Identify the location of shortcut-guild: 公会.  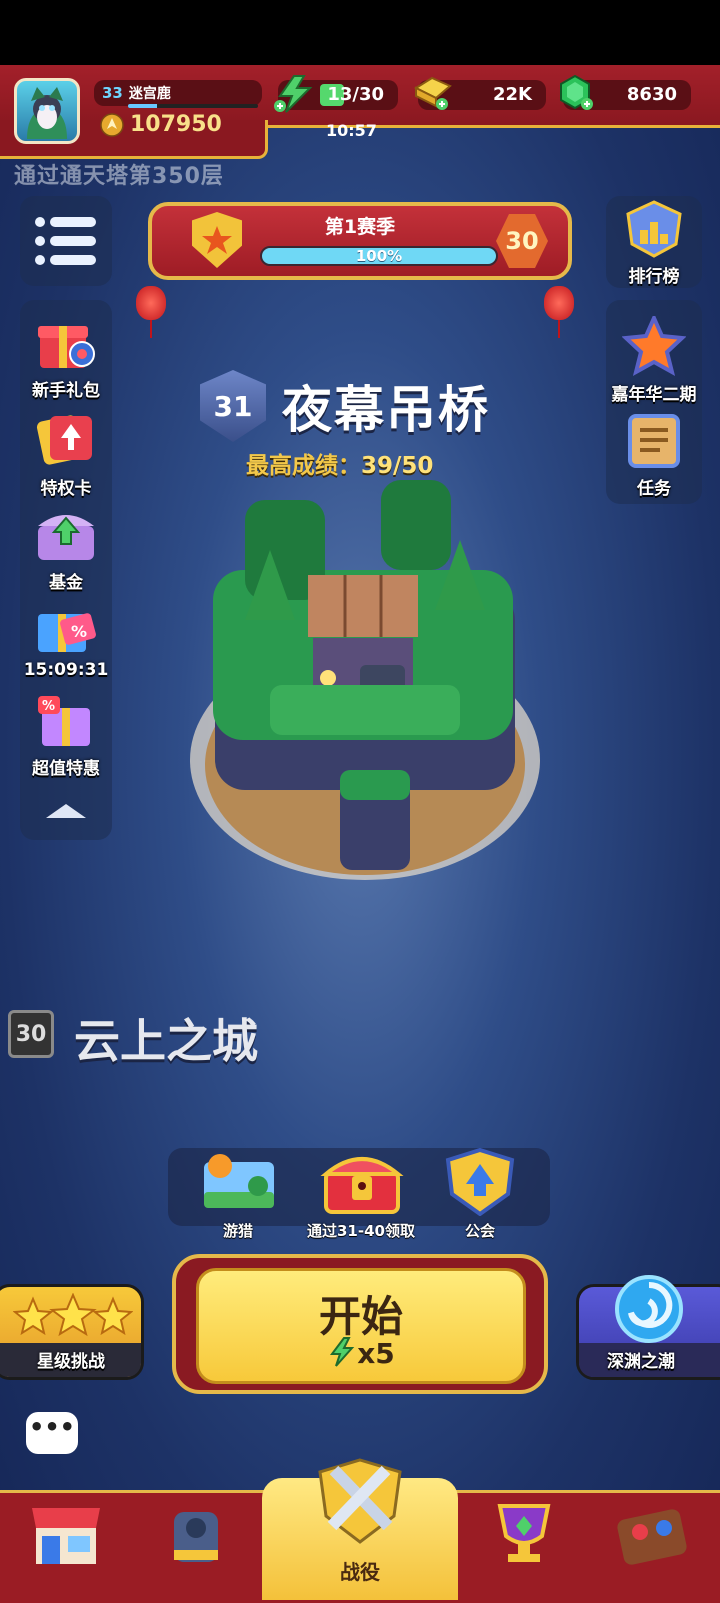
(480, 1194).